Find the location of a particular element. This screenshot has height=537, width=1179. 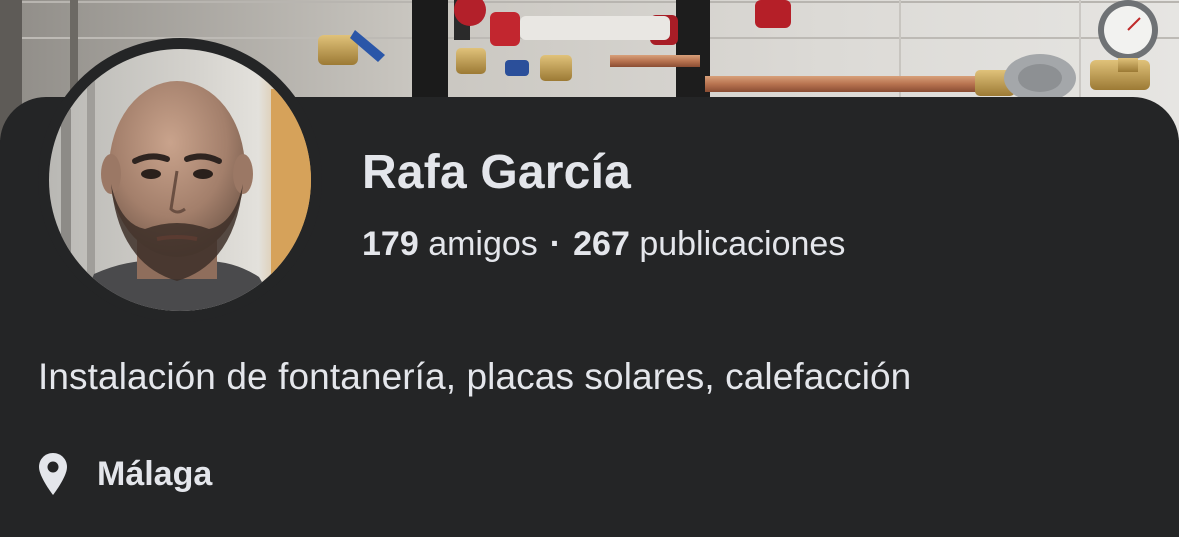

map-pin-icon is located at coordinates (60, 474).